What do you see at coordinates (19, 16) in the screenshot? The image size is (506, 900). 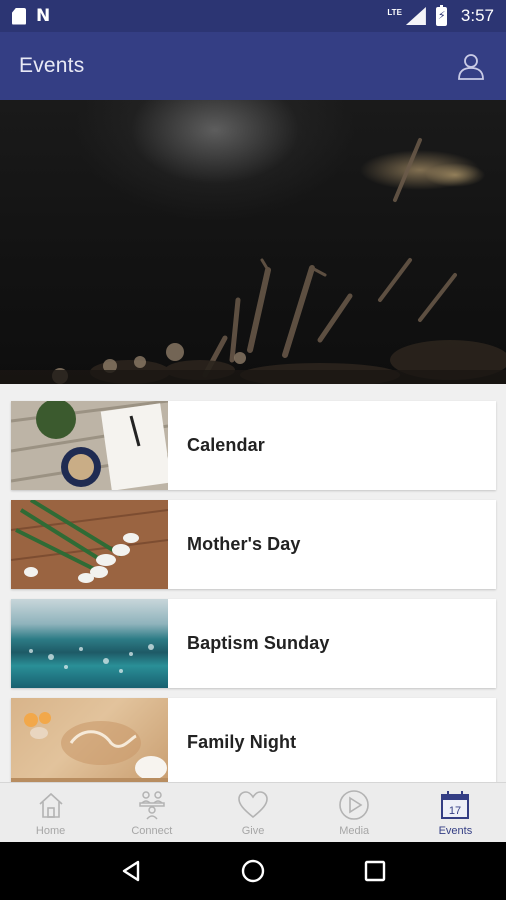 I see `sd-card-icon` at bounding box center [19, 16].